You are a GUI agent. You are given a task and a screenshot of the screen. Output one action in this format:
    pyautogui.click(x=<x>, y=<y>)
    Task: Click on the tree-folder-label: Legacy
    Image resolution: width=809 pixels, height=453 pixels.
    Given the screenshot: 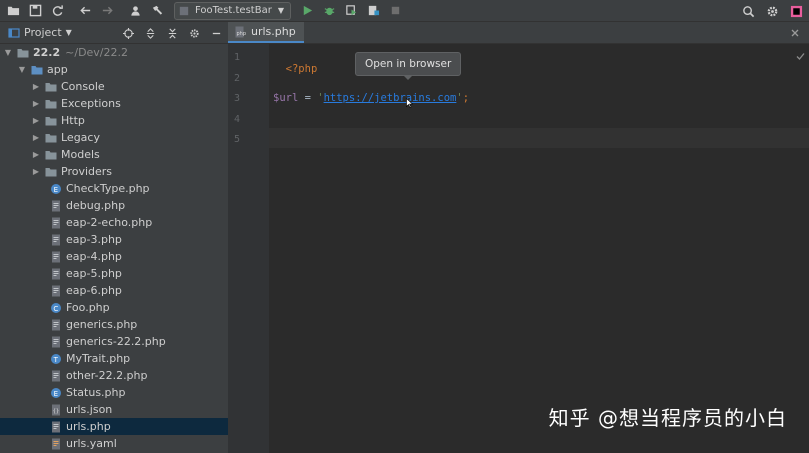 What is the action you would take?
    pyautogui.click(x=80, y=137)
    